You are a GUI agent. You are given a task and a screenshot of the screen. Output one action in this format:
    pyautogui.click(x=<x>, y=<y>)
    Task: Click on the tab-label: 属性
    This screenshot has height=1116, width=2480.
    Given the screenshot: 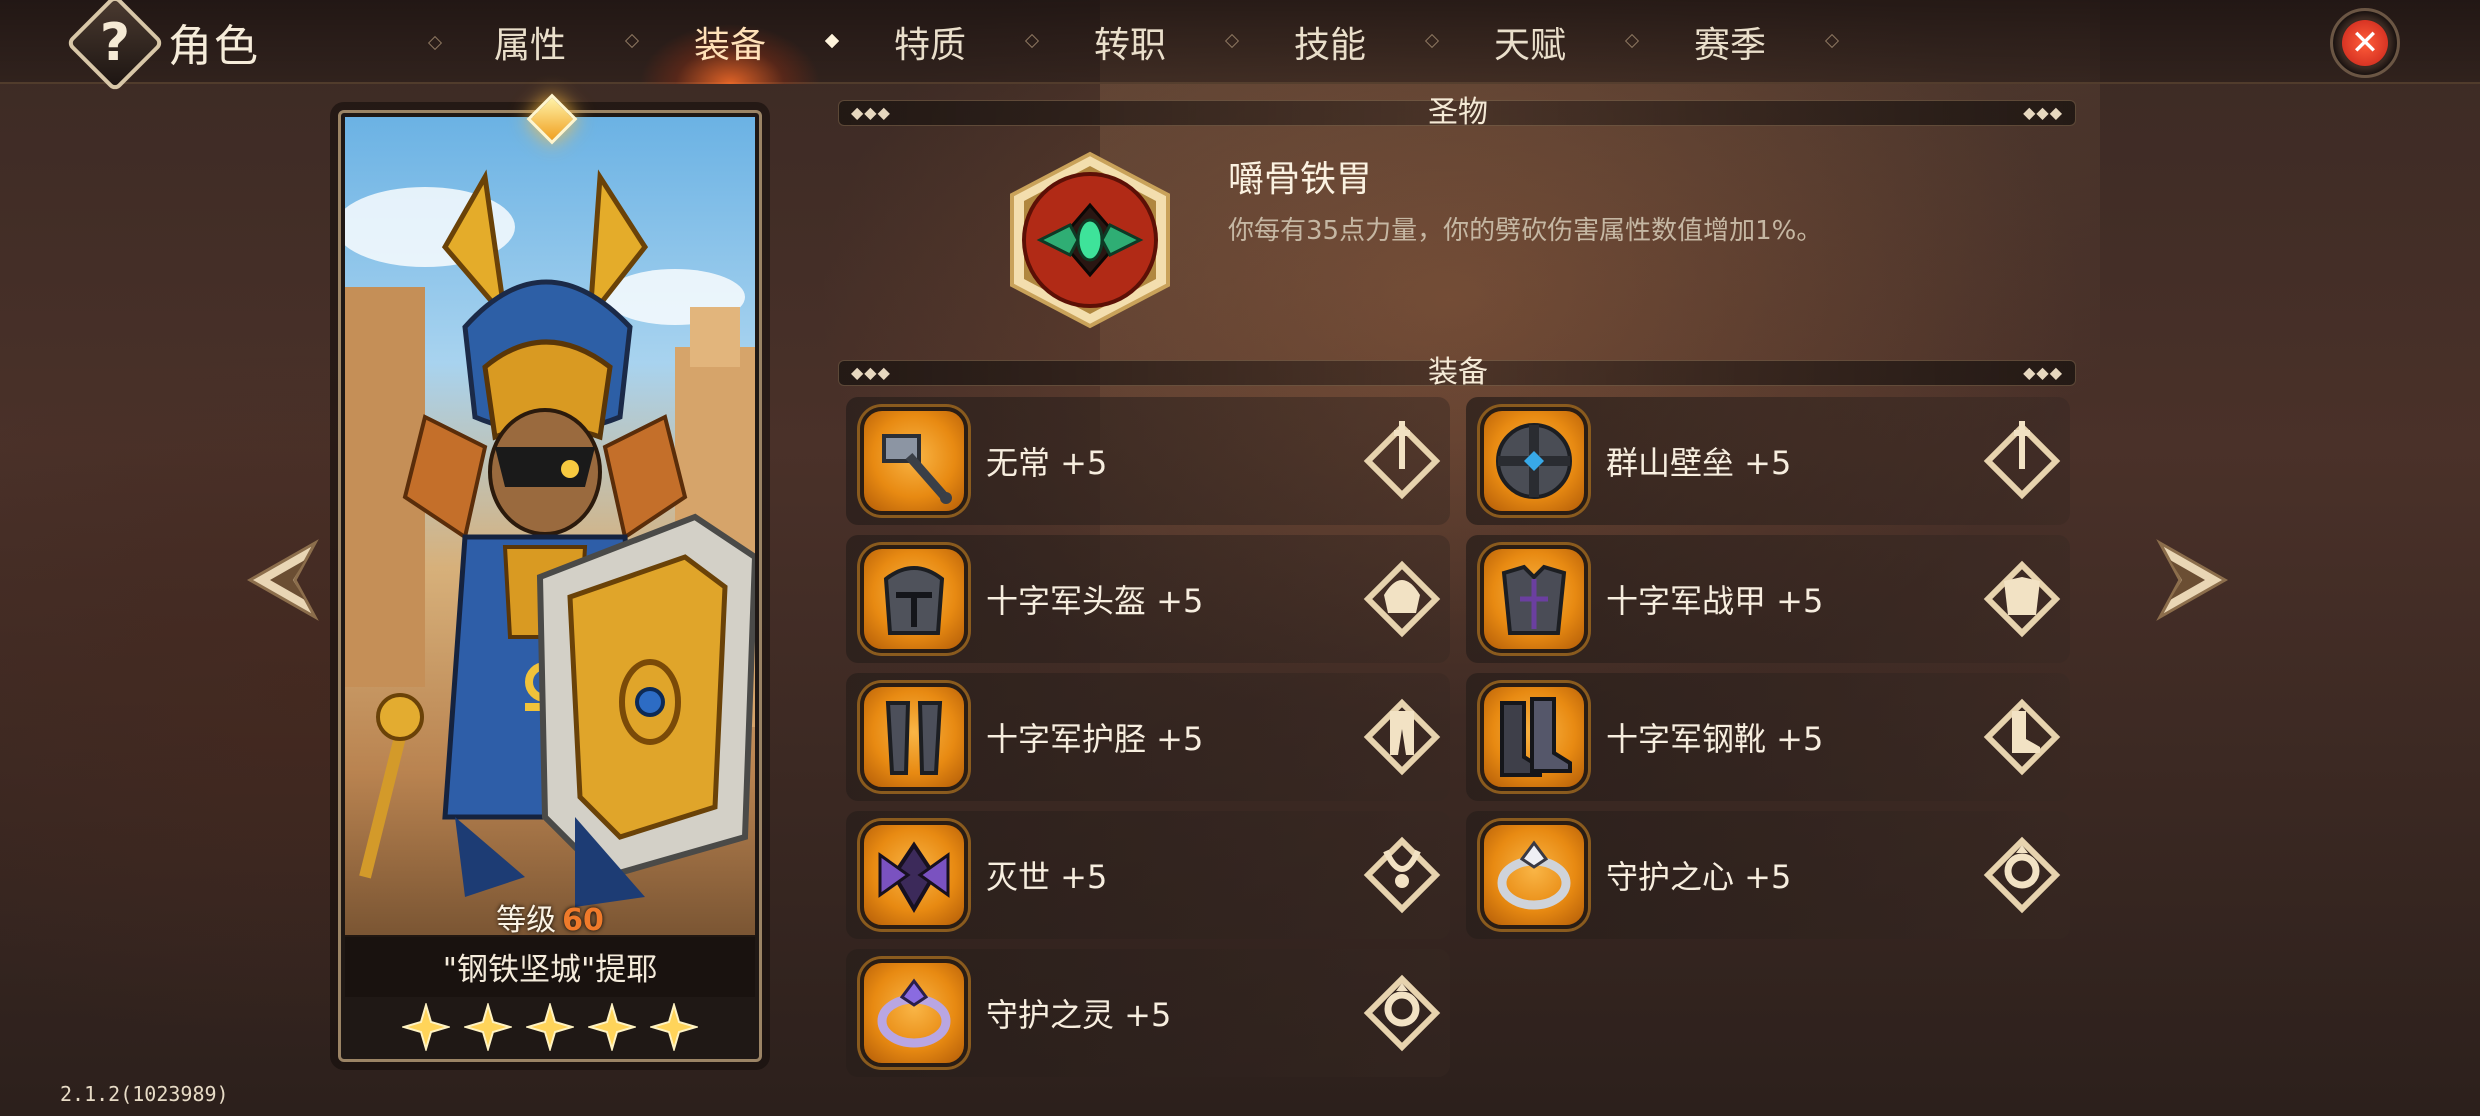 What is the action you would take?
    pyautogui.click(x=529, y=45)
    